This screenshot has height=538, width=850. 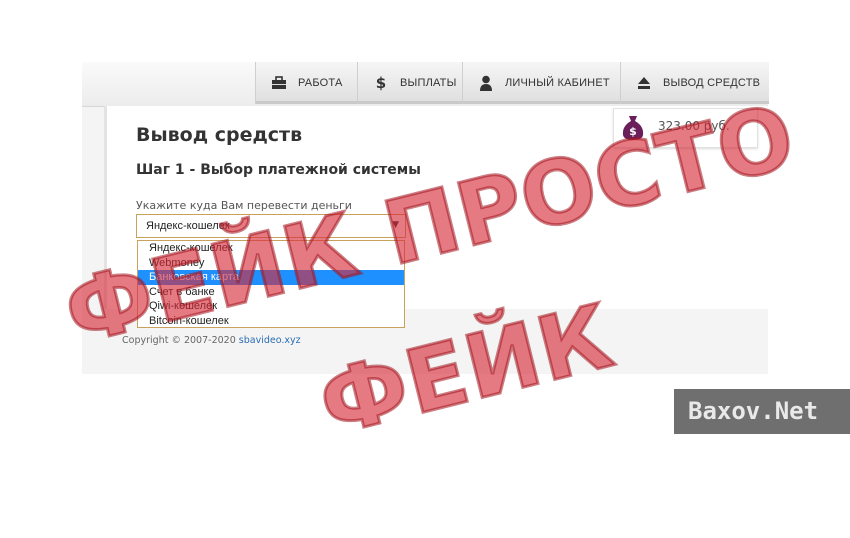 What do you see at coordinates (712, 83) in the screenshot?
I see `nav-item-label: ВЫВОД СРЕДСТВ` at bounding box center [712, 83].